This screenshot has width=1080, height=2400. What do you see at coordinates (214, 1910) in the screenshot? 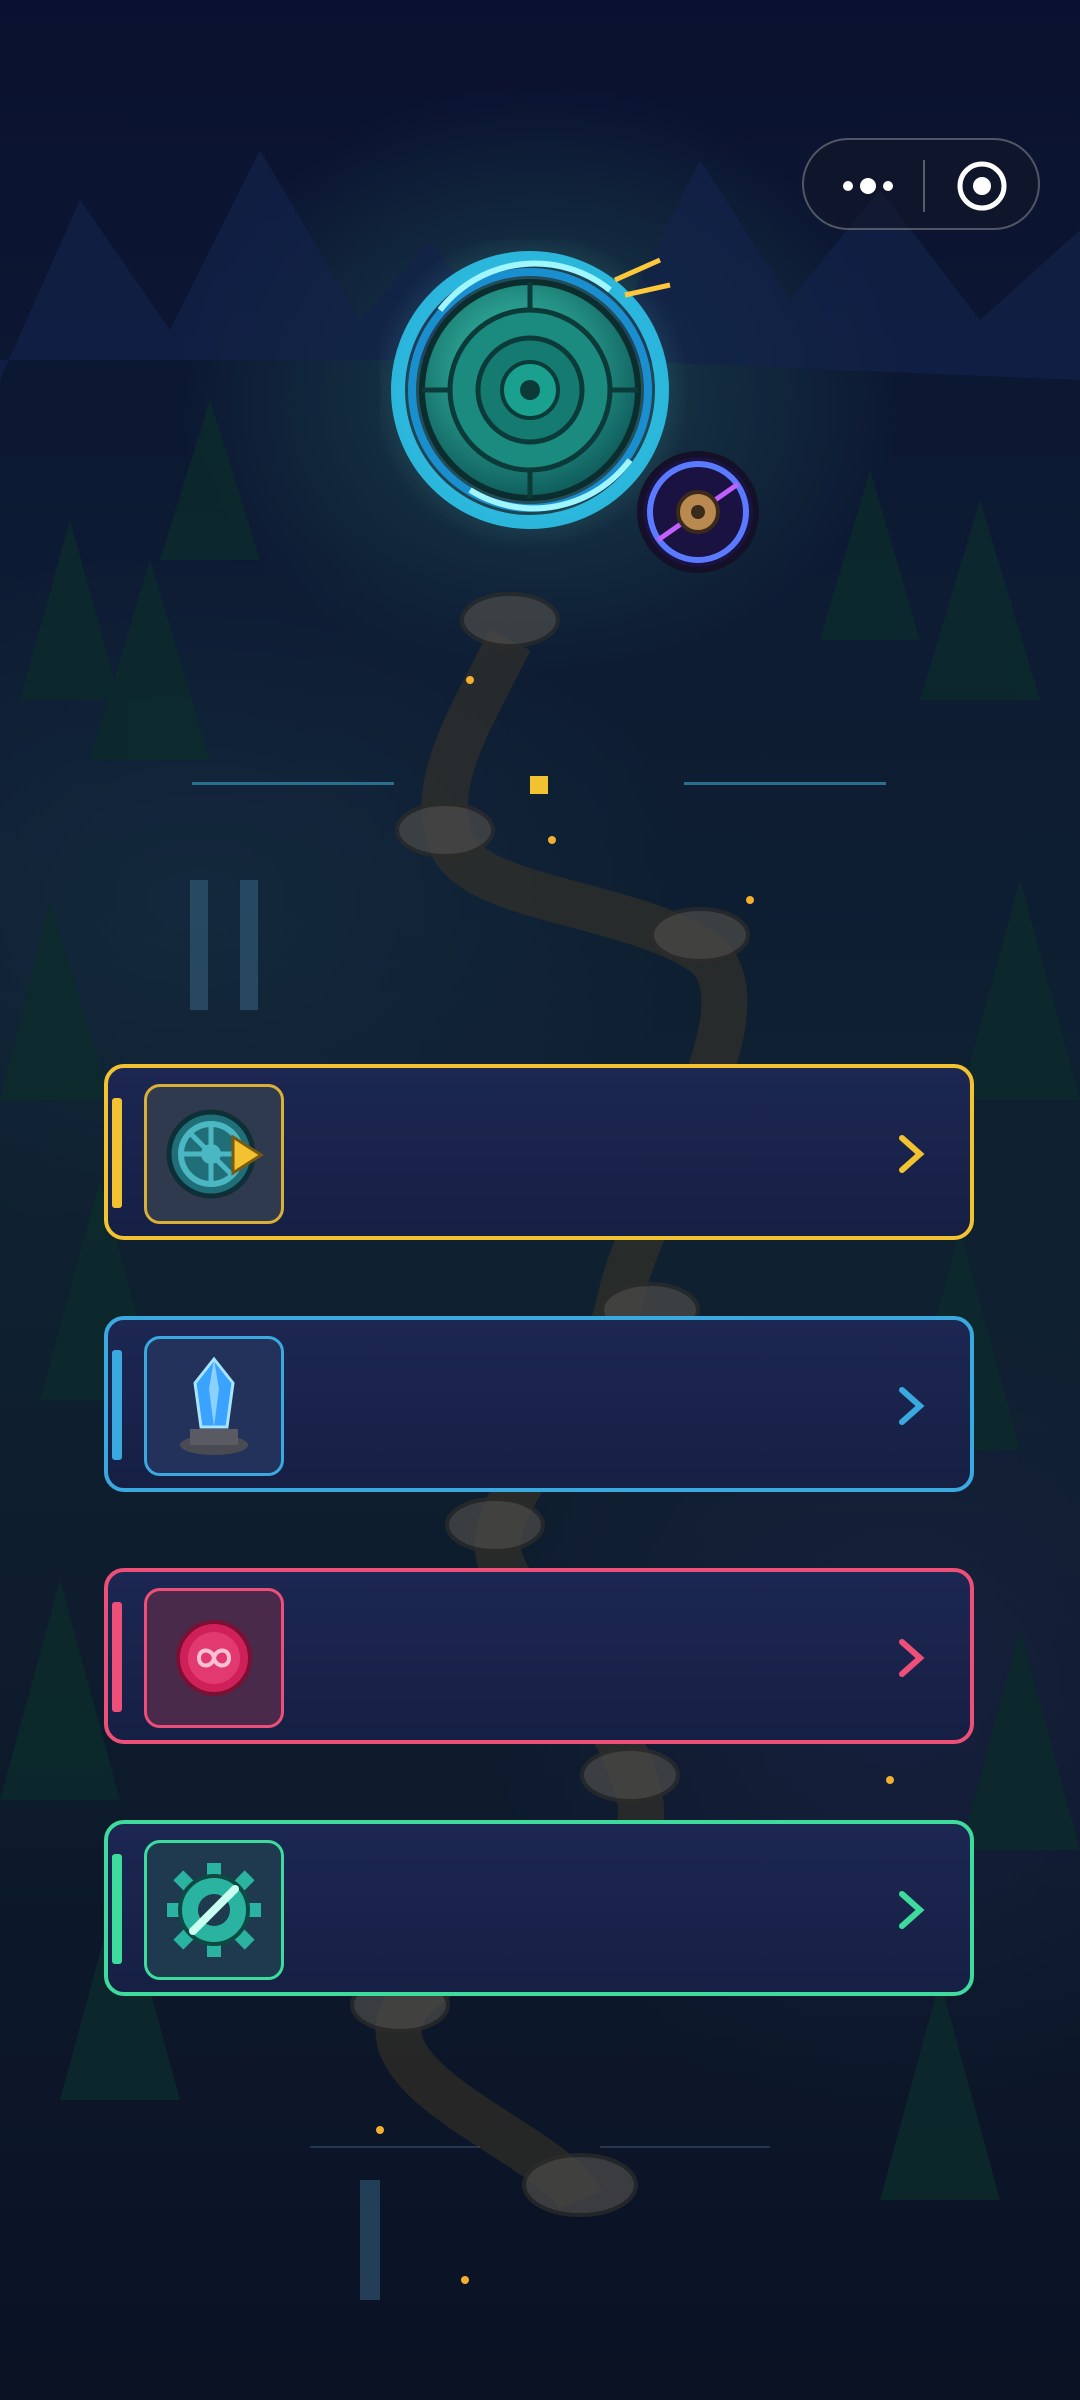
I see `gear-wrench-icon` at bounding box center [214, 1910].